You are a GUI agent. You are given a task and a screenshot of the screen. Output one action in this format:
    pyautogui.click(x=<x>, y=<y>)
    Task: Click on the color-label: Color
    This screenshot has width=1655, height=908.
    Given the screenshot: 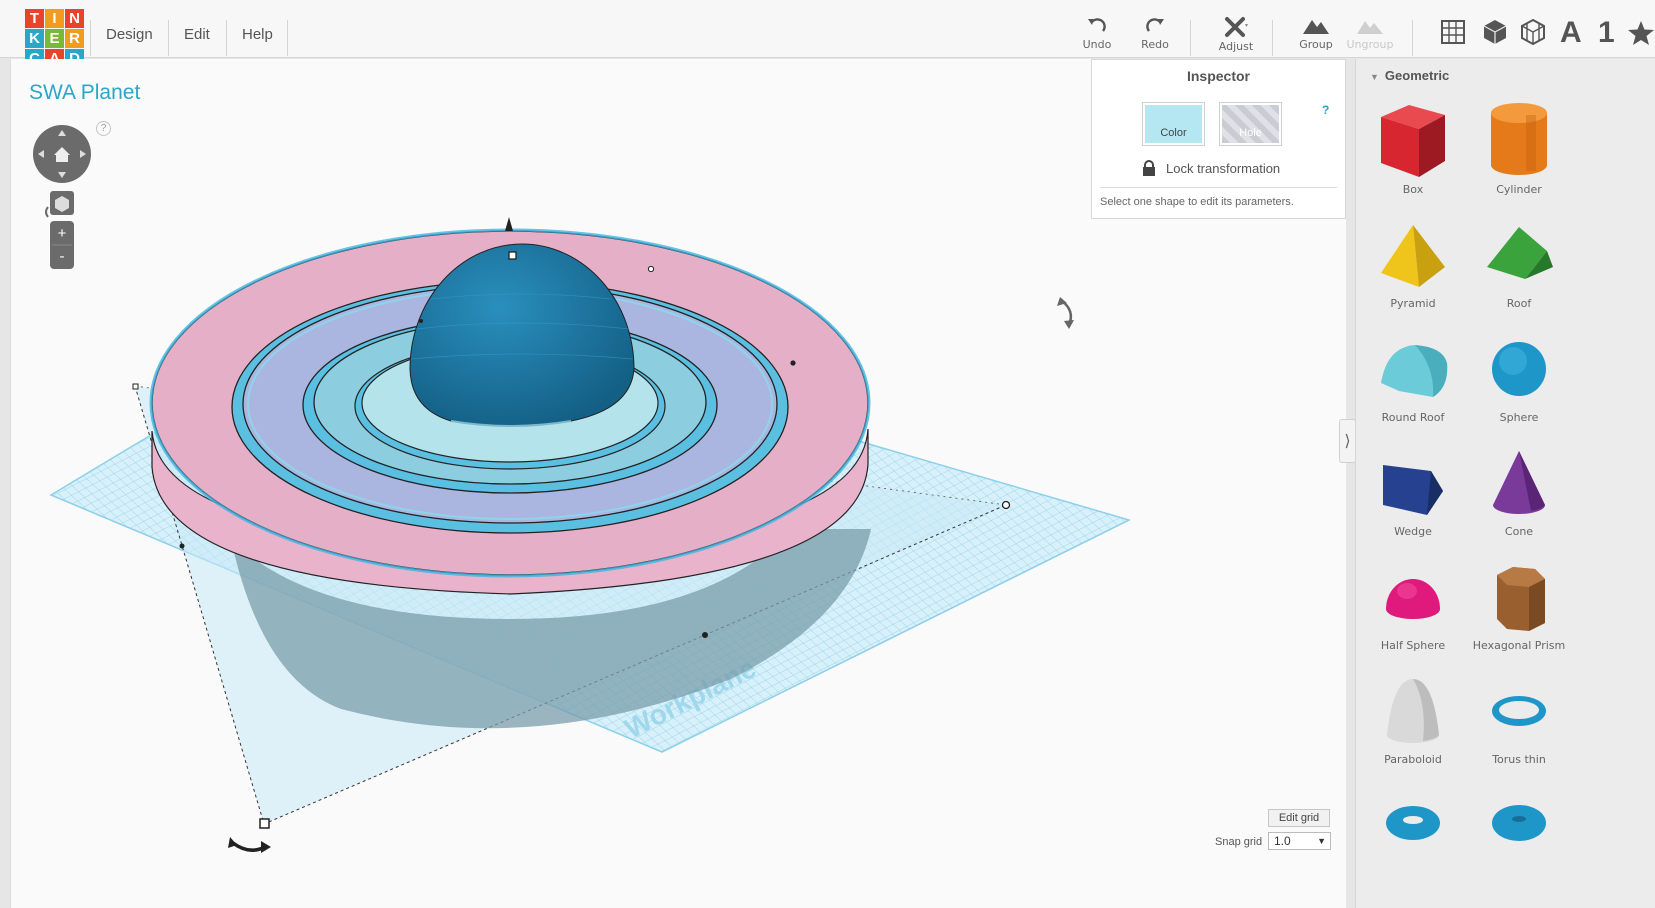 What is the action you would take?
    pyautogui.click(x=1173, y=124)
    